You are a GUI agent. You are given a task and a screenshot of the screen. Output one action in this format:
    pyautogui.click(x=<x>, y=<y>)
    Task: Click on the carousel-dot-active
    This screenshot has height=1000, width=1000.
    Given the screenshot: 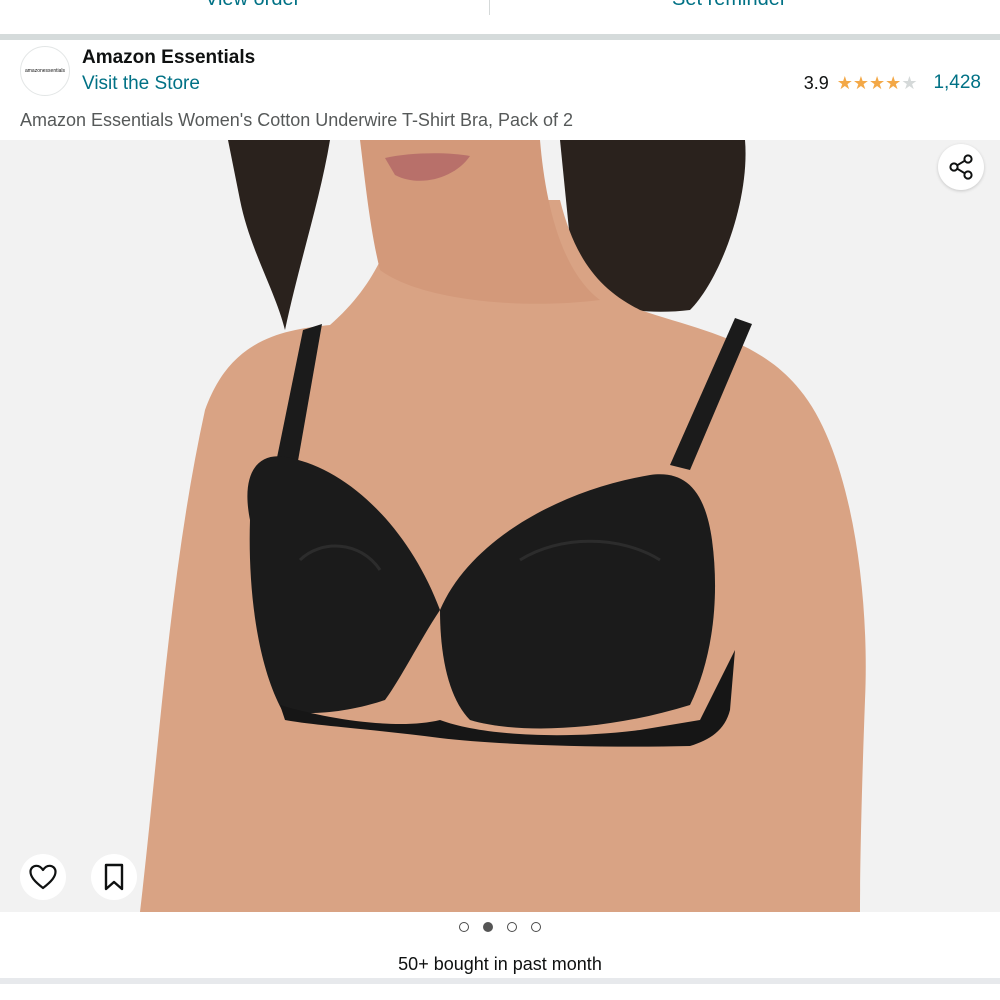 What is the action you would take?
    pyautogui.click(x=488, y=927)
    